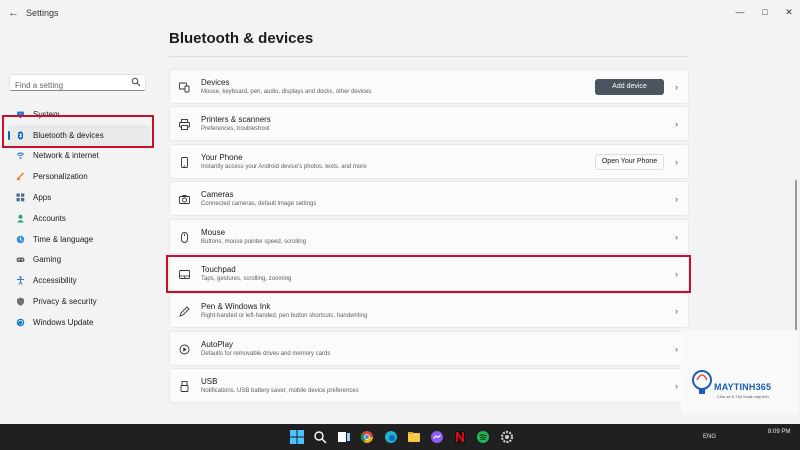 Image resolution: width=800 pixels, height=450 pixels. I want to click on taskbar-settings-icon, so click(507, 437).